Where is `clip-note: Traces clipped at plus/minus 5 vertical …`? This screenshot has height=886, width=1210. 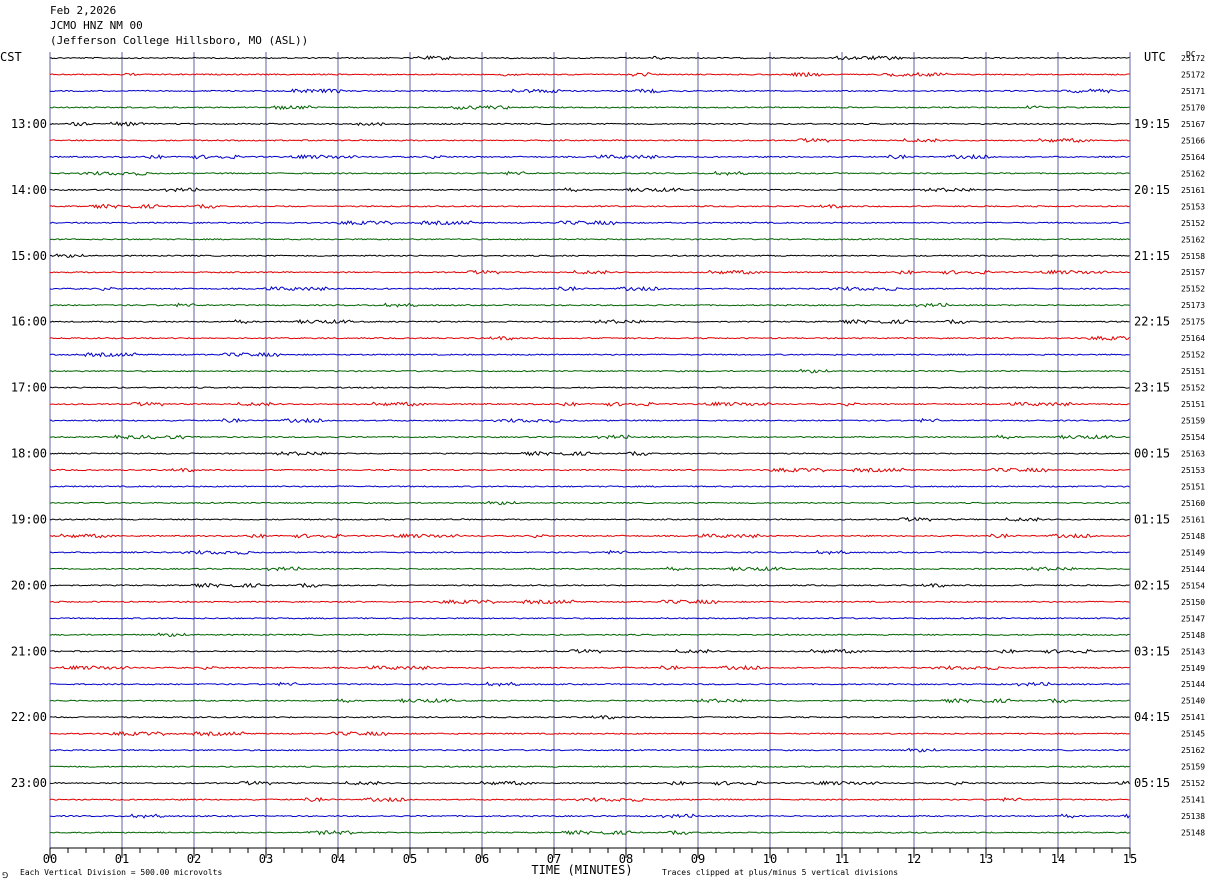
clip-note: Traces clipped at plus/minus 5 vertical … is located at coordinates (780, 872).